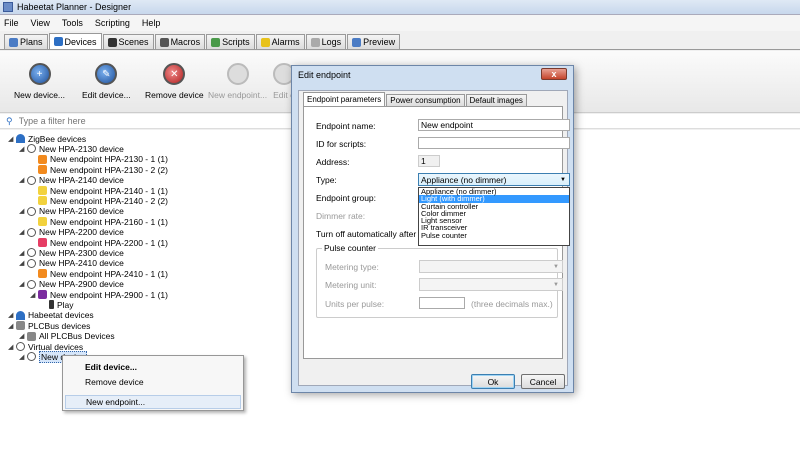 The width and height of the screenshot is (800, 462). Describe the element at coordinates (494, 125) in the screenshot. I see `endpoint-name-field: New endpoint` at that location.